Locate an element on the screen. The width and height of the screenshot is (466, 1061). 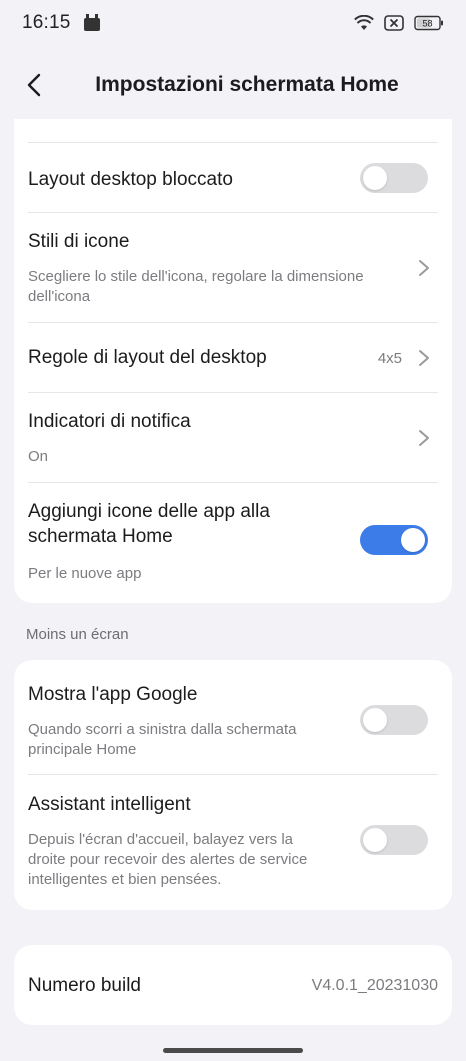
show-google-subtitle-2: principale Home is located at coordinates (82, 749).